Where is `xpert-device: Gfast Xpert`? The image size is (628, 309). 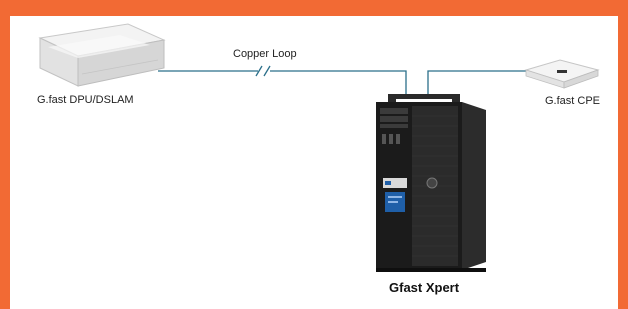 xpert-device: Gfast Xpert is located at coordinates (431, 194).